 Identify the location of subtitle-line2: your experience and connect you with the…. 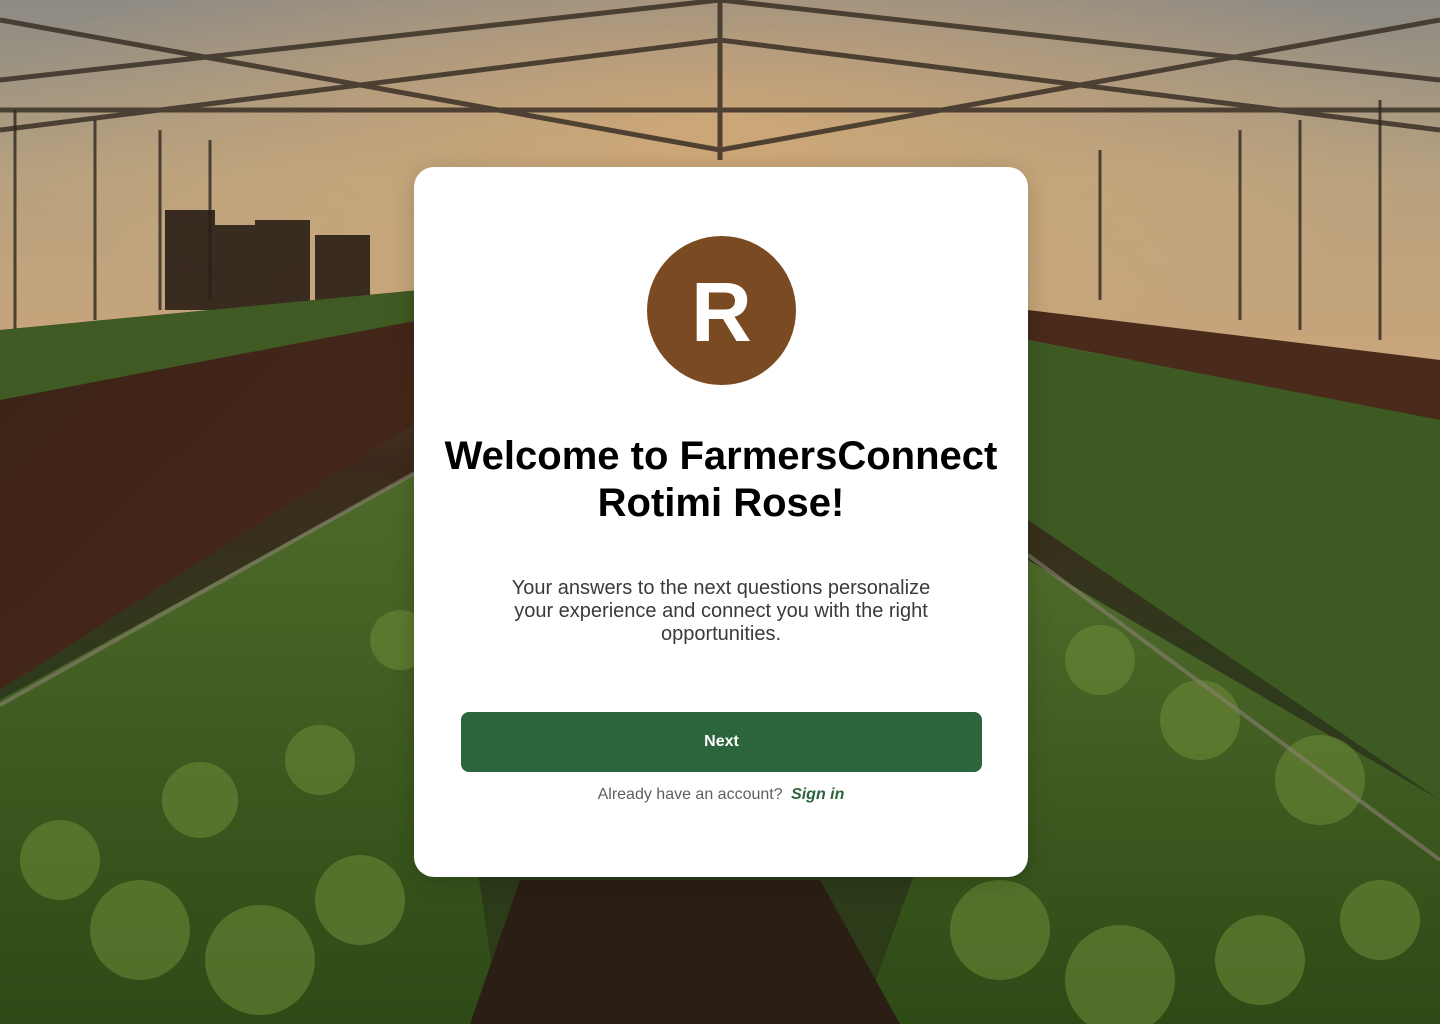
(721, 611).